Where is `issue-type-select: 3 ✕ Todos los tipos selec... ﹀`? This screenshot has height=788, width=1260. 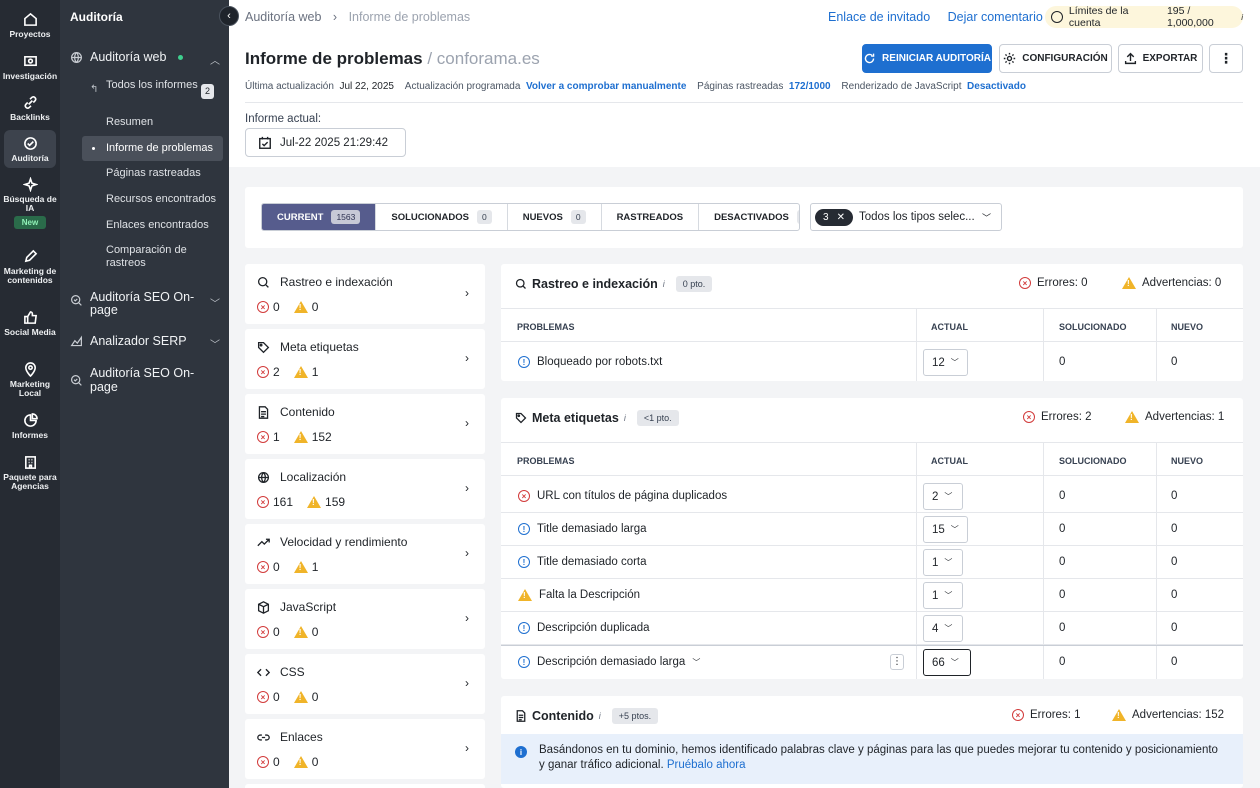
issue-type-select: 3 ✕ Todos los tipos selec... ﹀ is located at coordinates (906, 217).